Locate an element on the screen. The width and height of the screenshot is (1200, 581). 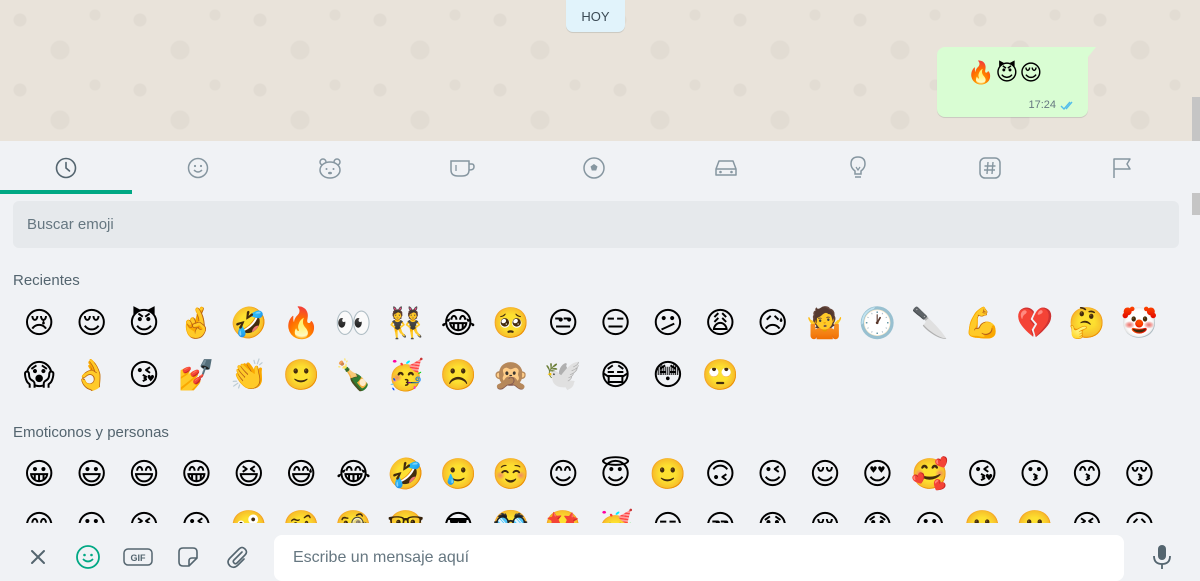
emoji-item: 🤔 is located at coordinates (1087, 324).